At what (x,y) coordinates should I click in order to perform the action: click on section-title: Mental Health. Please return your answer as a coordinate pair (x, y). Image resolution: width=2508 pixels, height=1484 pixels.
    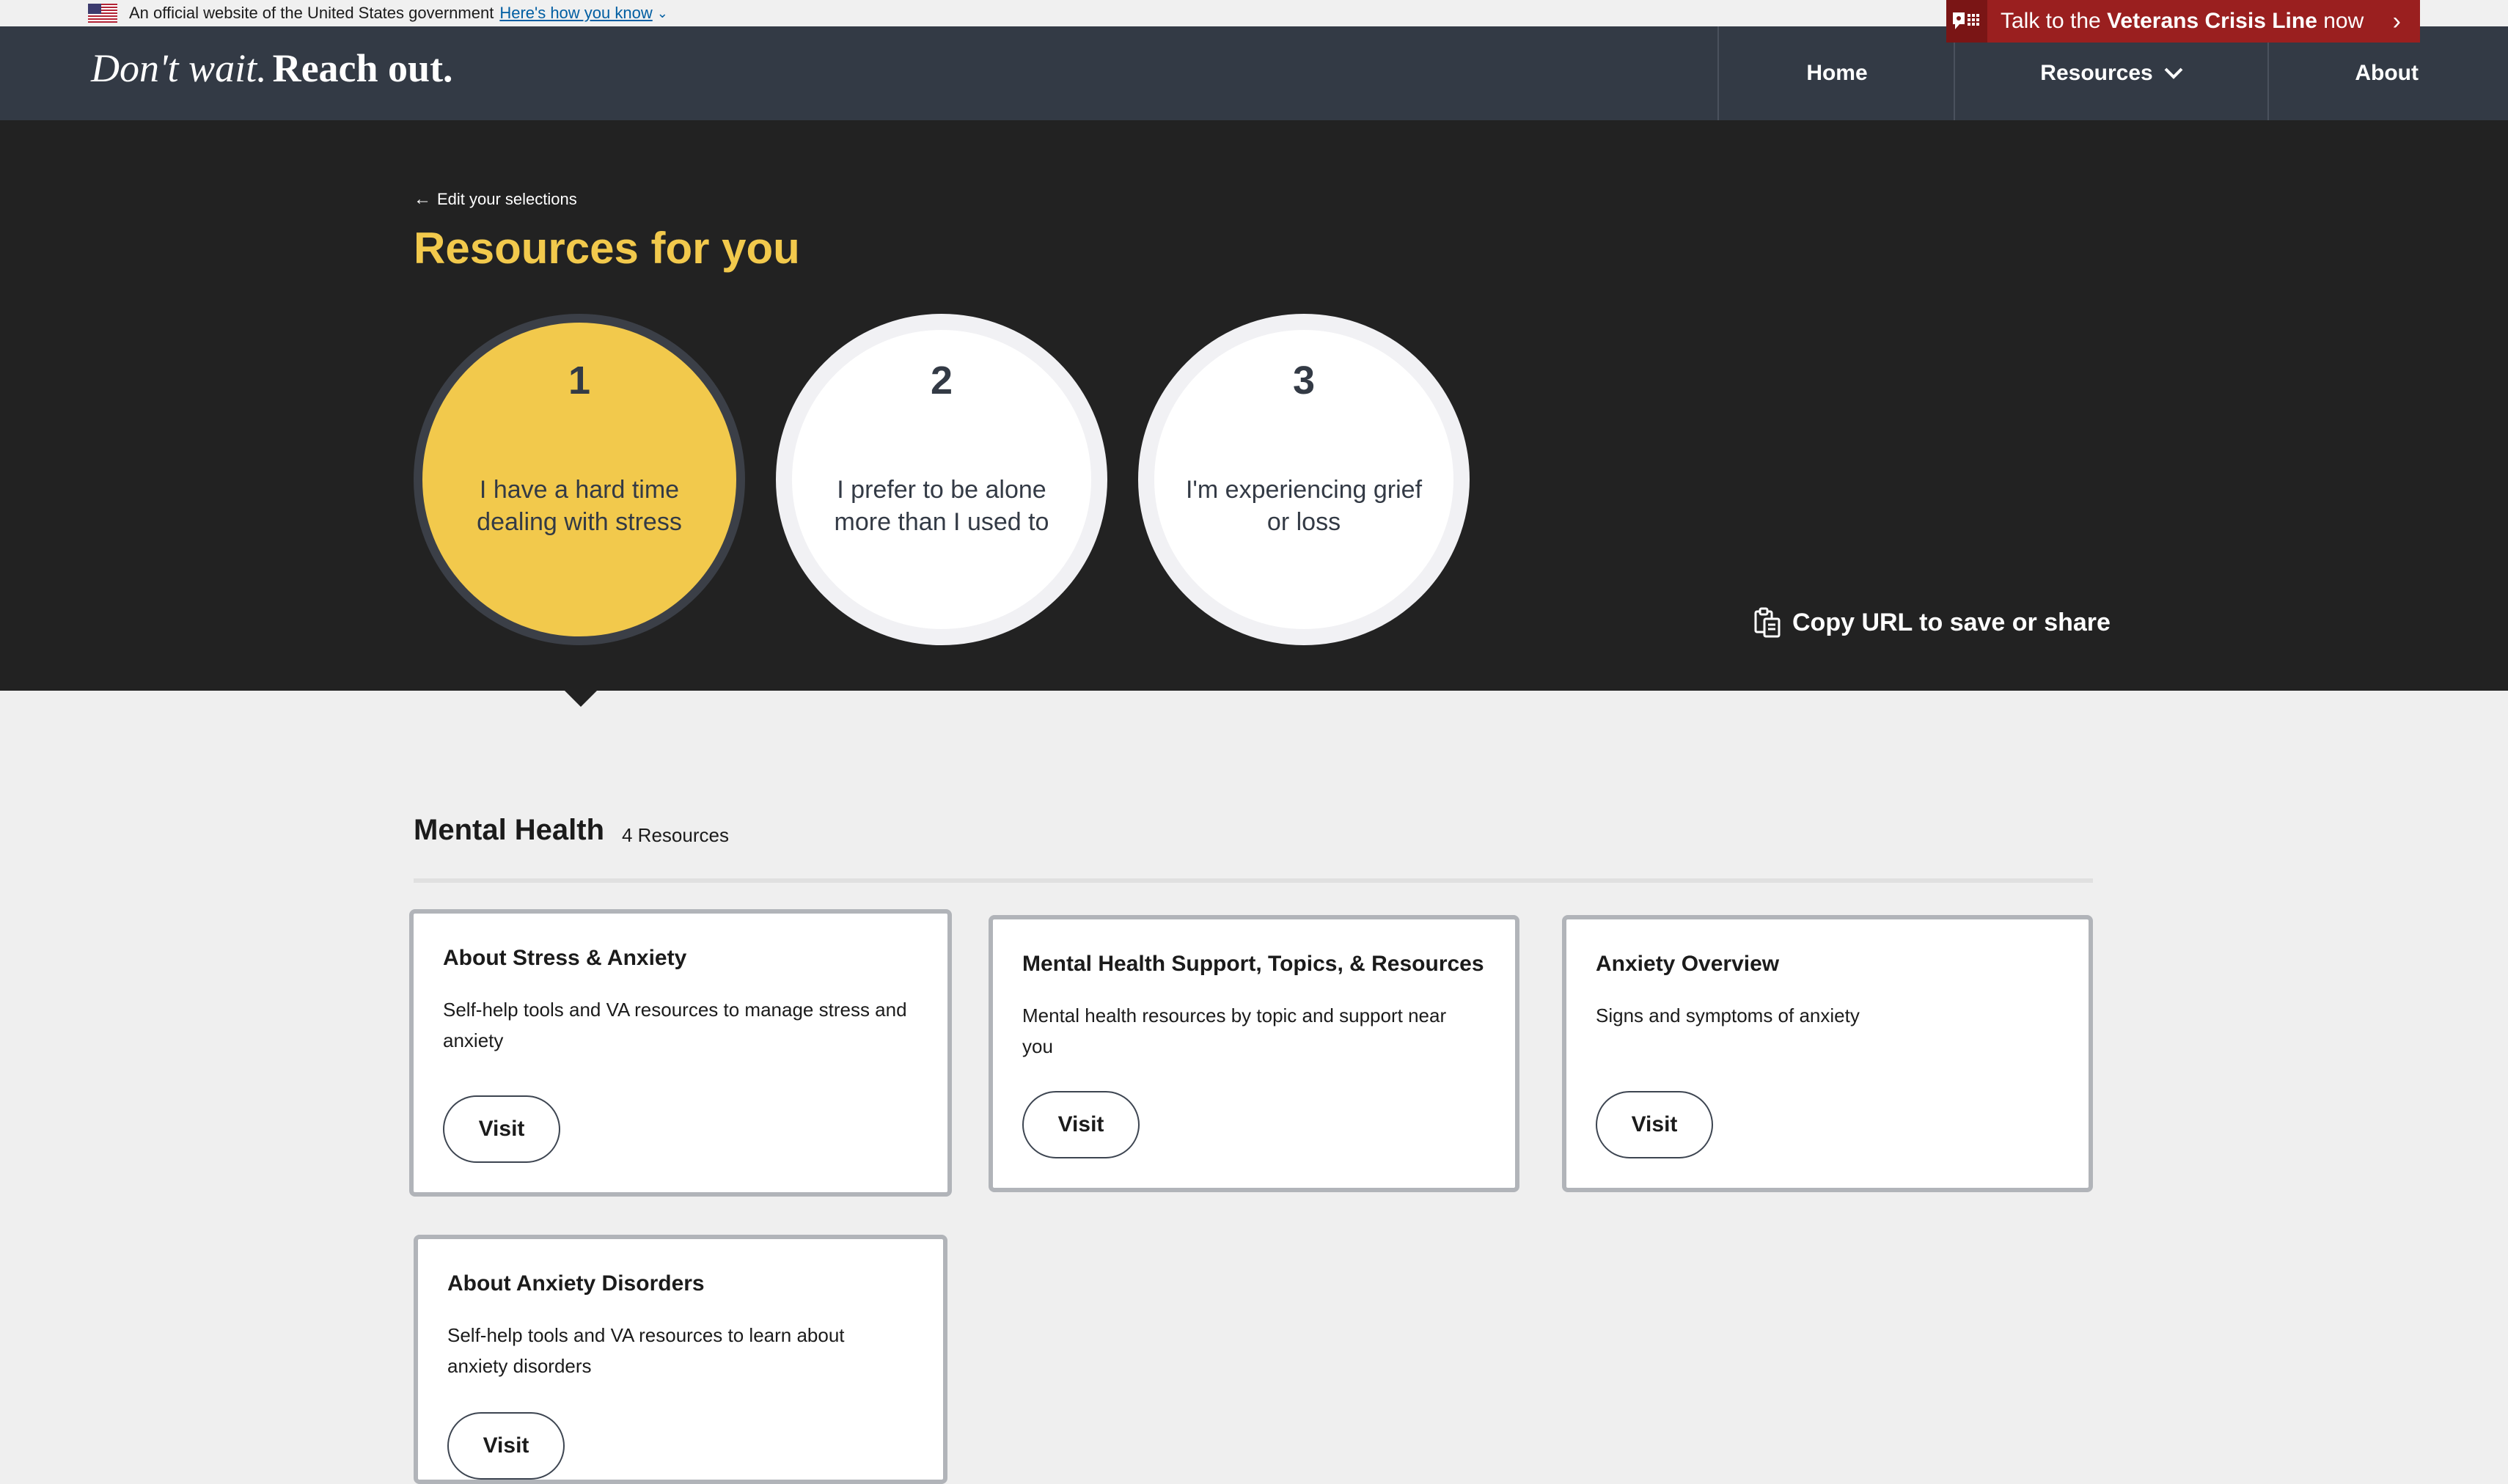
    Looking at the image, I should click on (509, 830).